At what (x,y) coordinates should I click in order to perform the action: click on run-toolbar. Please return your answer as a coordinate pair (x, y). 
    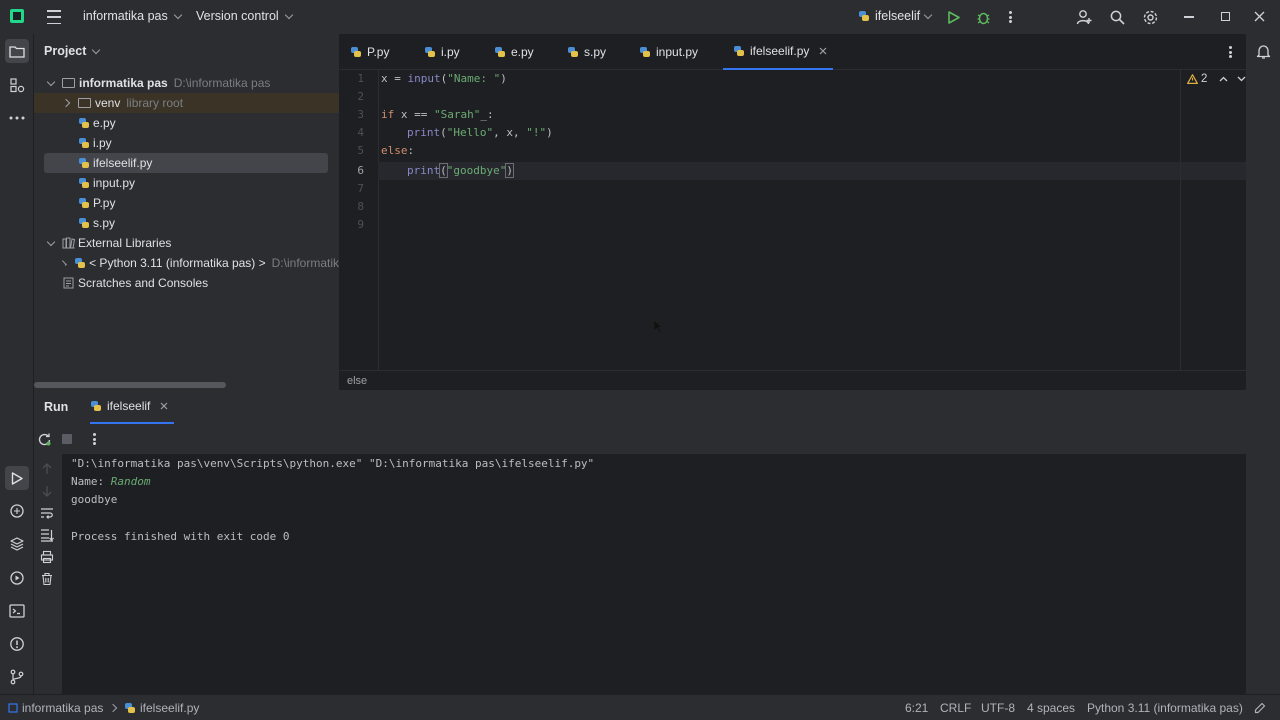
    Looking at the image, I should click on (640, 440).